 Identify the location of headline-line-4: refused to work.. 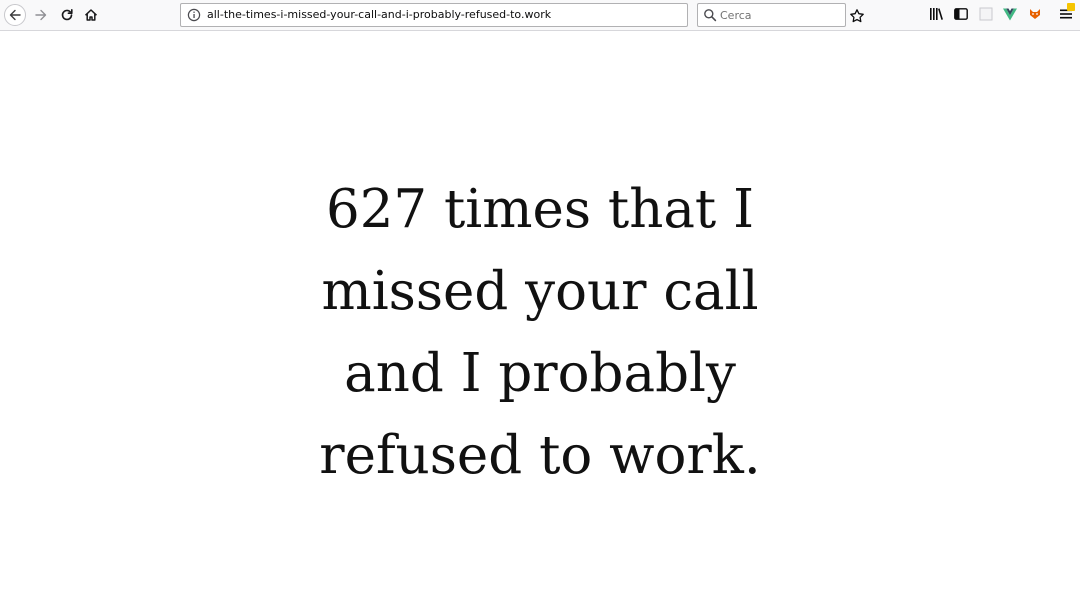
(540, 455).